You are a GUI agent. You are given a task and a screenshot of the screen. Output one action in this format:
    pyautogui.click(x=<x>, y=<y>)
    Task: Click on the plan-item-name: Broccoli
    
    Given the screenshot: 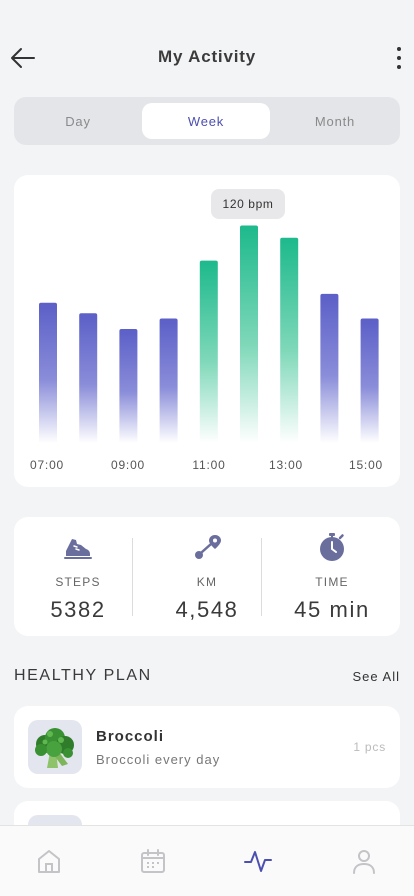 What is the action you would take?
    pyautogui.click(x=130, y=736)
    